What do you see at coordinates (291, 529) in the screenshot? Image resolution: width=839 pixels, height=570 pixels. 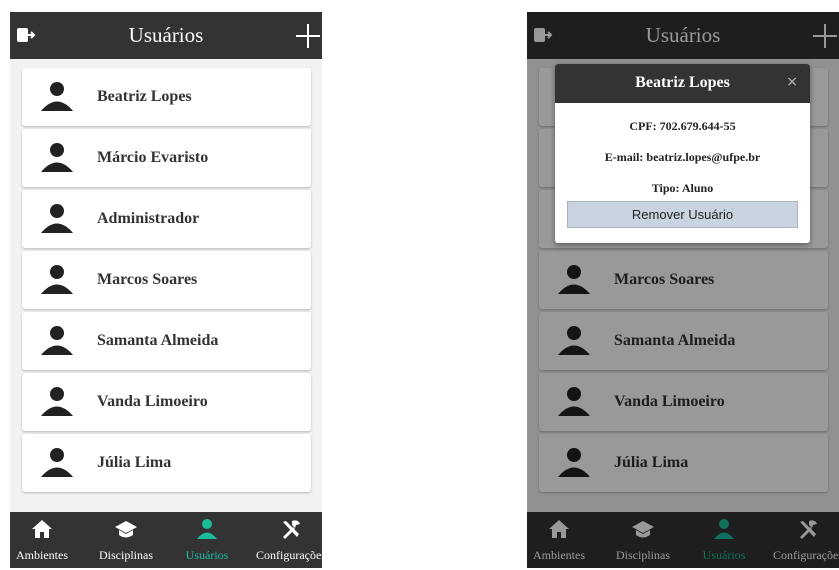 I see `tools-icon` at bounding box center [291, 529].